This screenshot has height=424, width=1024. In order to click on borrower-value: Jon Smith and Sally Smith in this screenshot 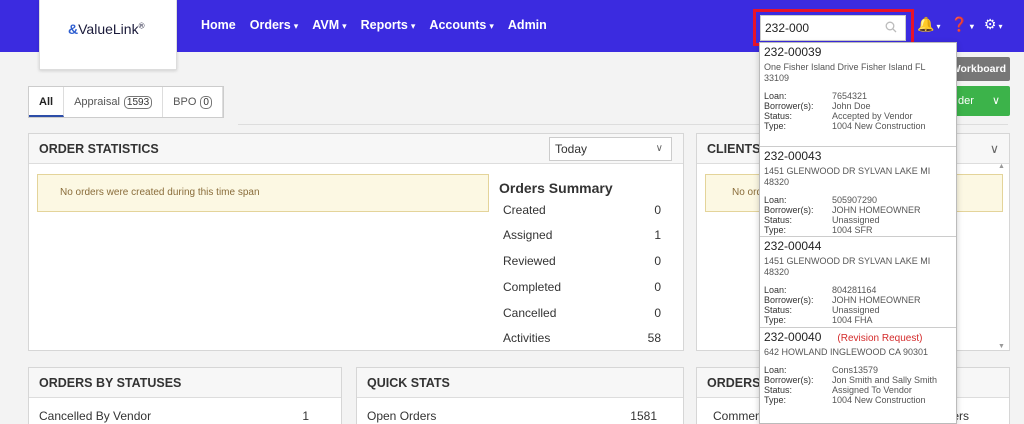, I will do `click(885, 380)`.